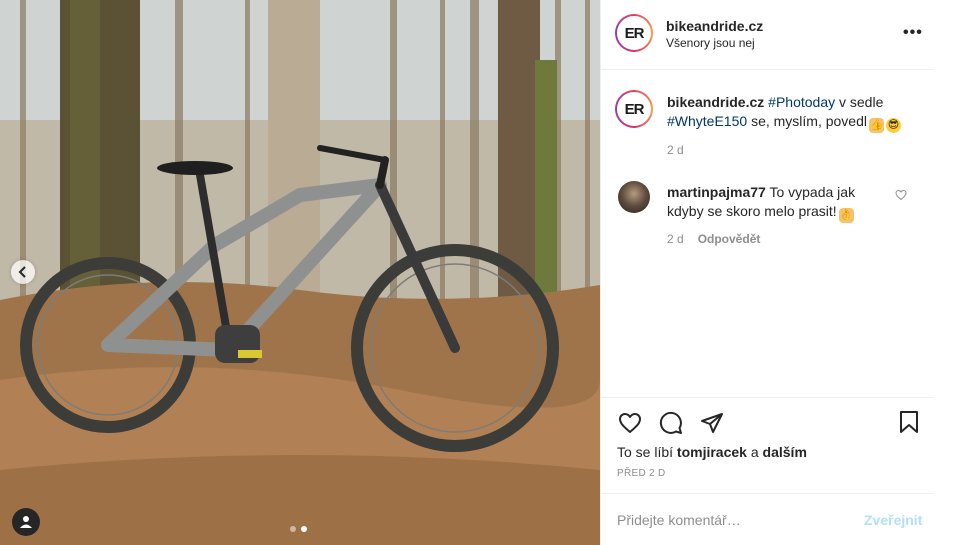 This screenshot has width=960, height=545. I want to click on commenter-username: martinpajma77, so click(716, 192).